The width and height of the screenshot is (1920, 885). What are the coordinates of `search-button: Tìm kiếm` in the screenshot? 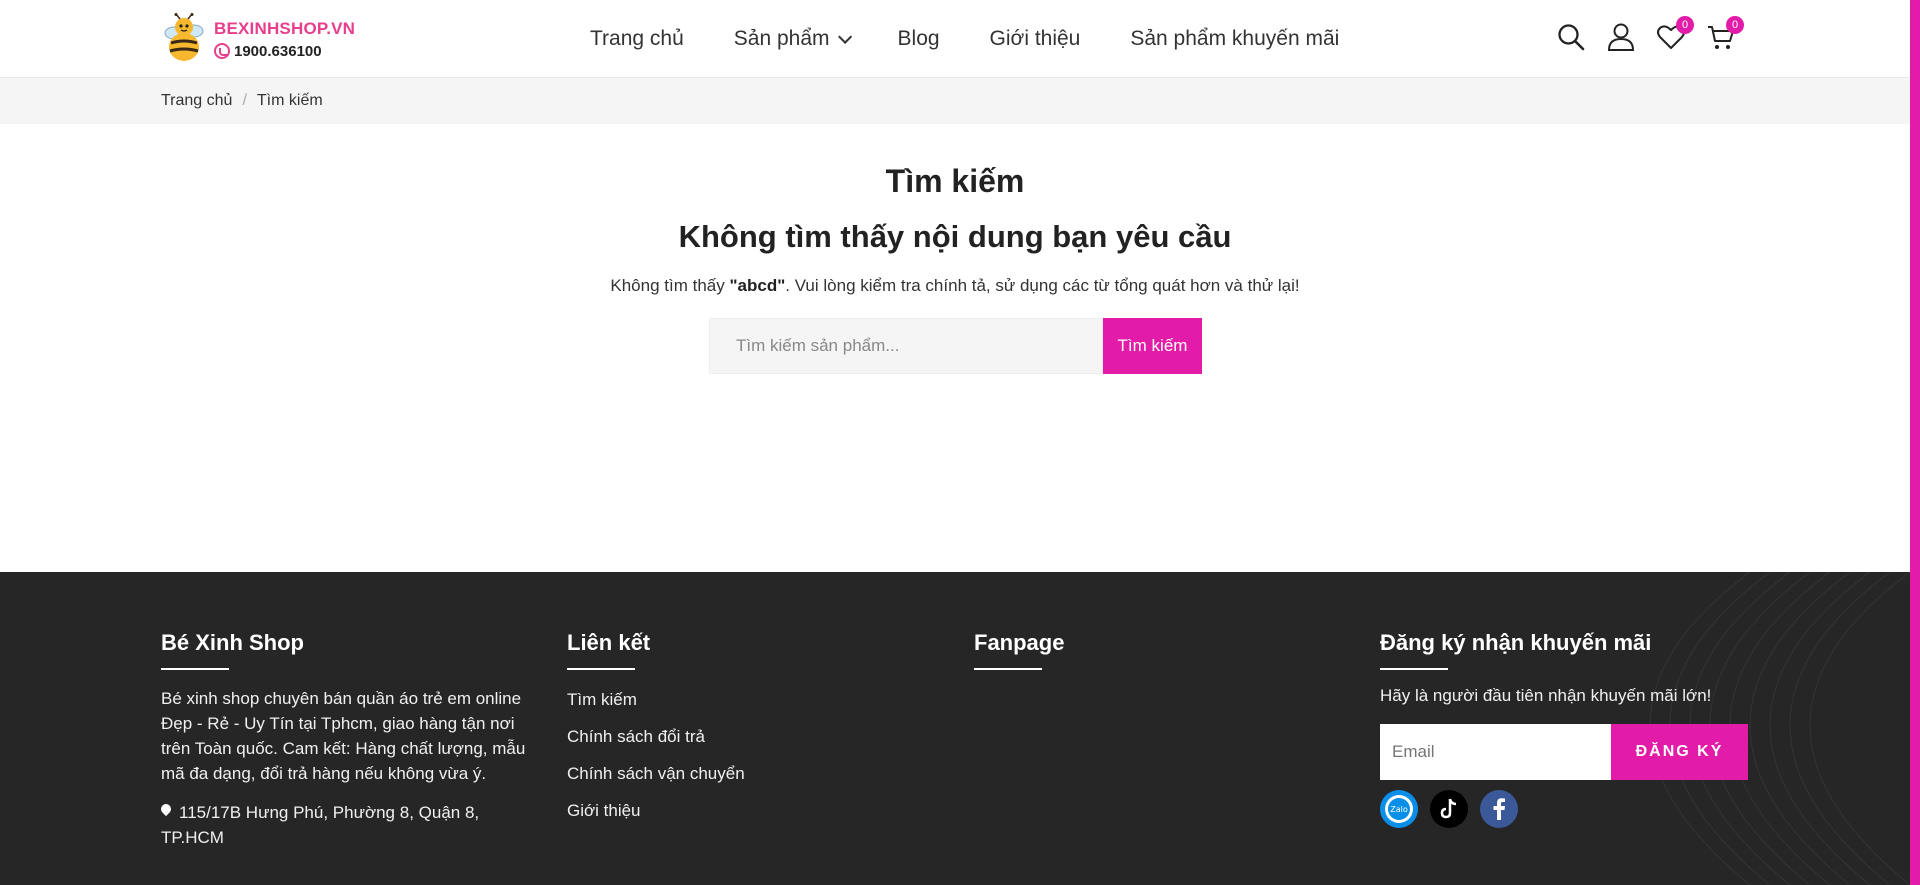 It's located at (1152, 346).